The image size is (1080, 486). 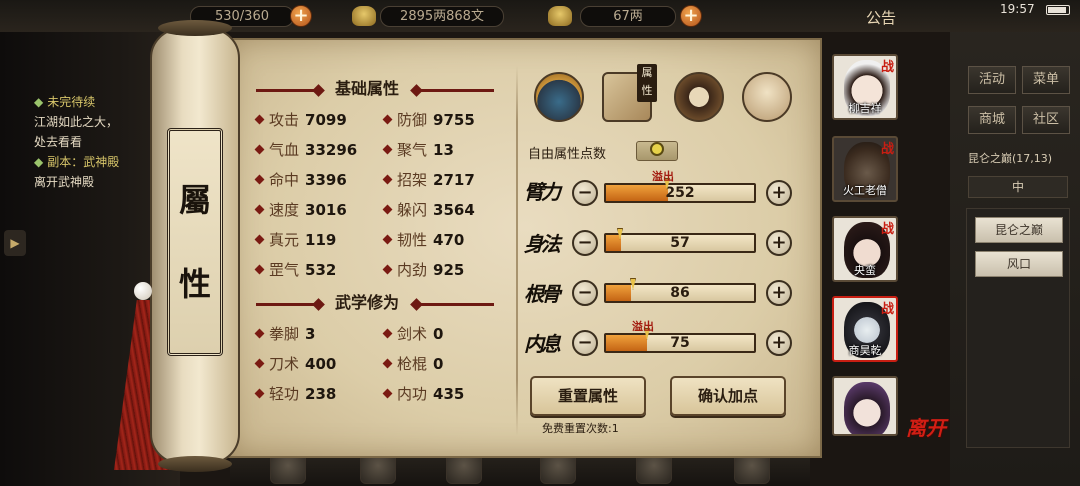 I want to click on martial-cultivation-title: 武学修为, so click(x=366, y=302).